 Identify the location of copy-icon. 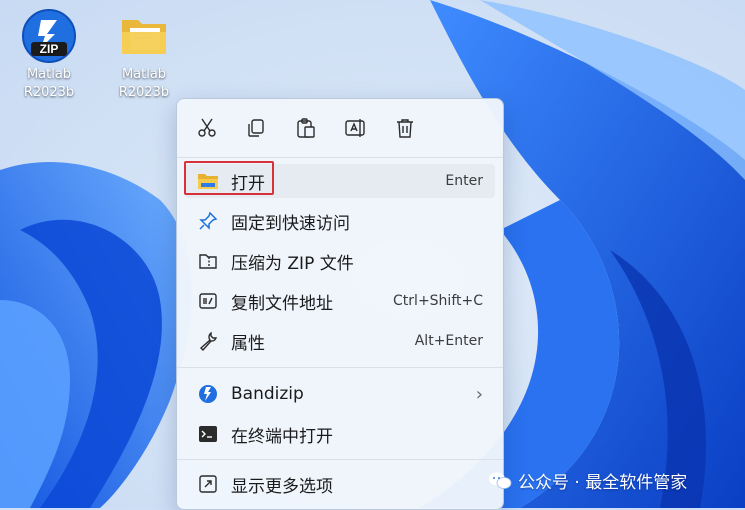
(256, 128).